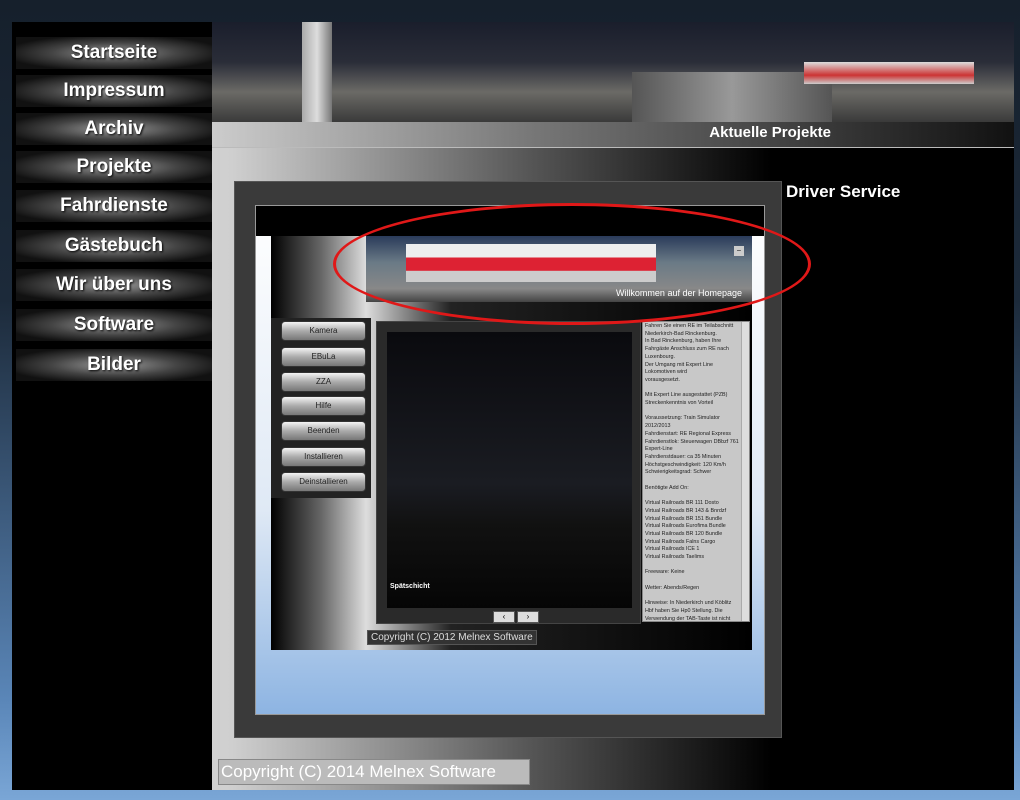  I want to click on banner-rails, so click(732, 97).